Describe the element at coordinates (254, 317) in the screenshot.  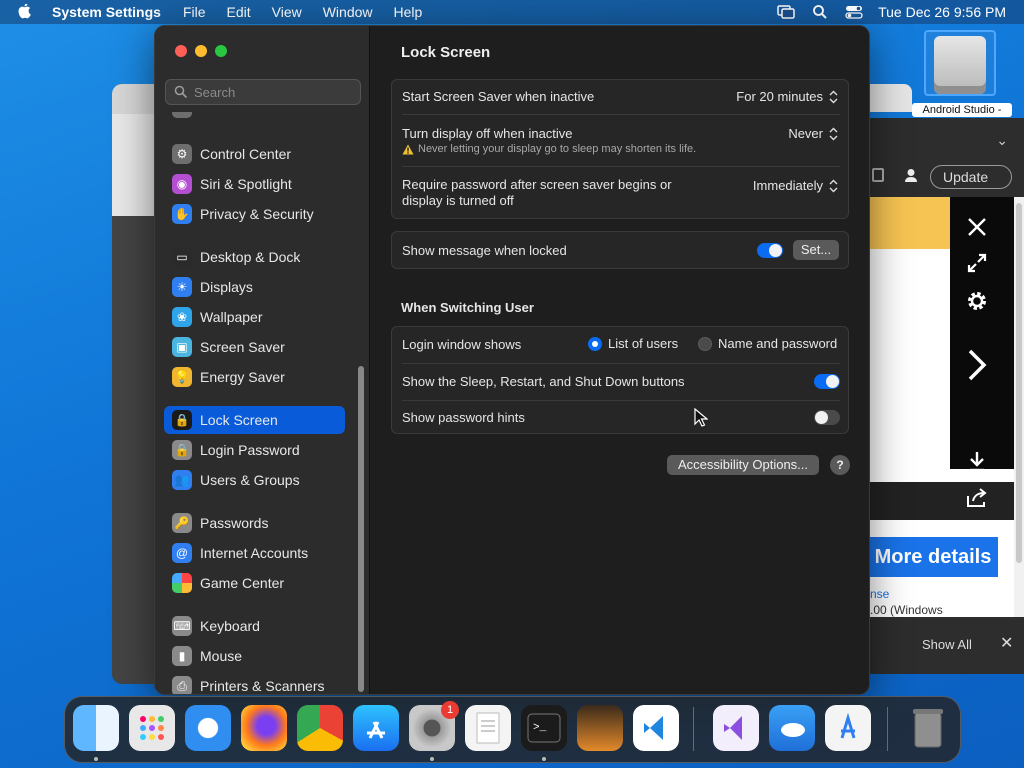
I see `sidebar-item-wallpaper: ❀ Wallpaper` at that location.